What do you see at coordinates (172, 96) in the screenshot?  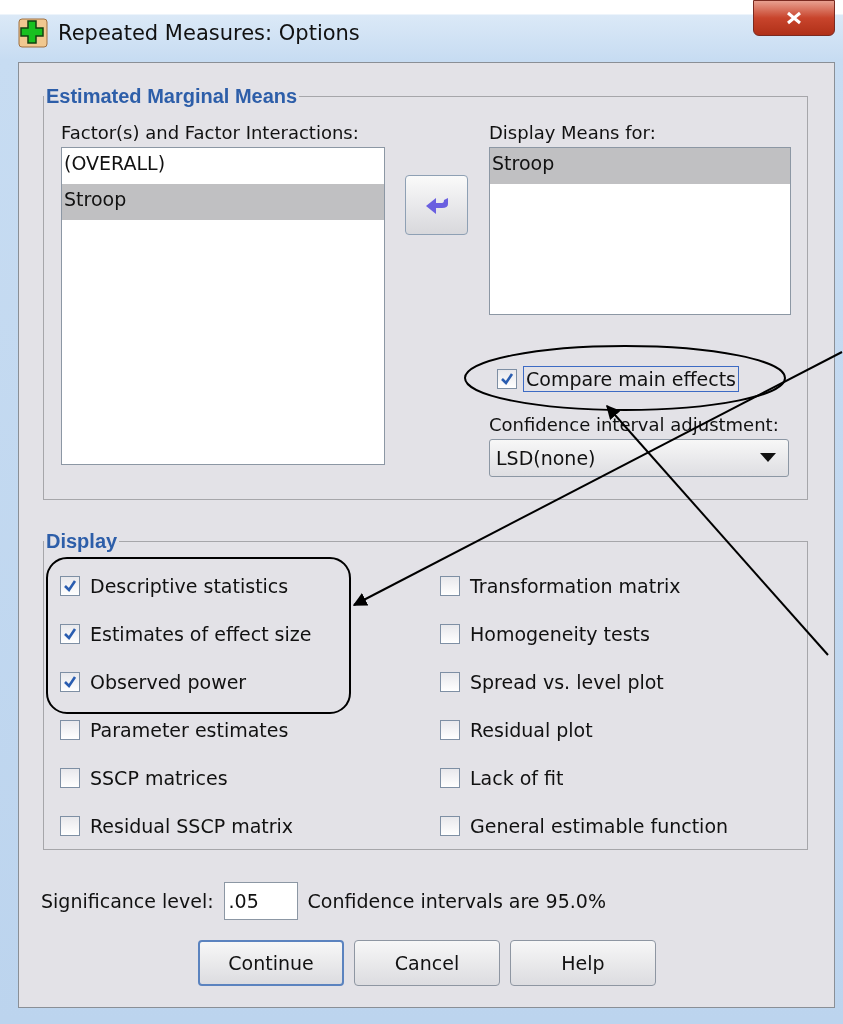 I see `group-title: Estimated Marginal Means` at bounding box center [172, 96].